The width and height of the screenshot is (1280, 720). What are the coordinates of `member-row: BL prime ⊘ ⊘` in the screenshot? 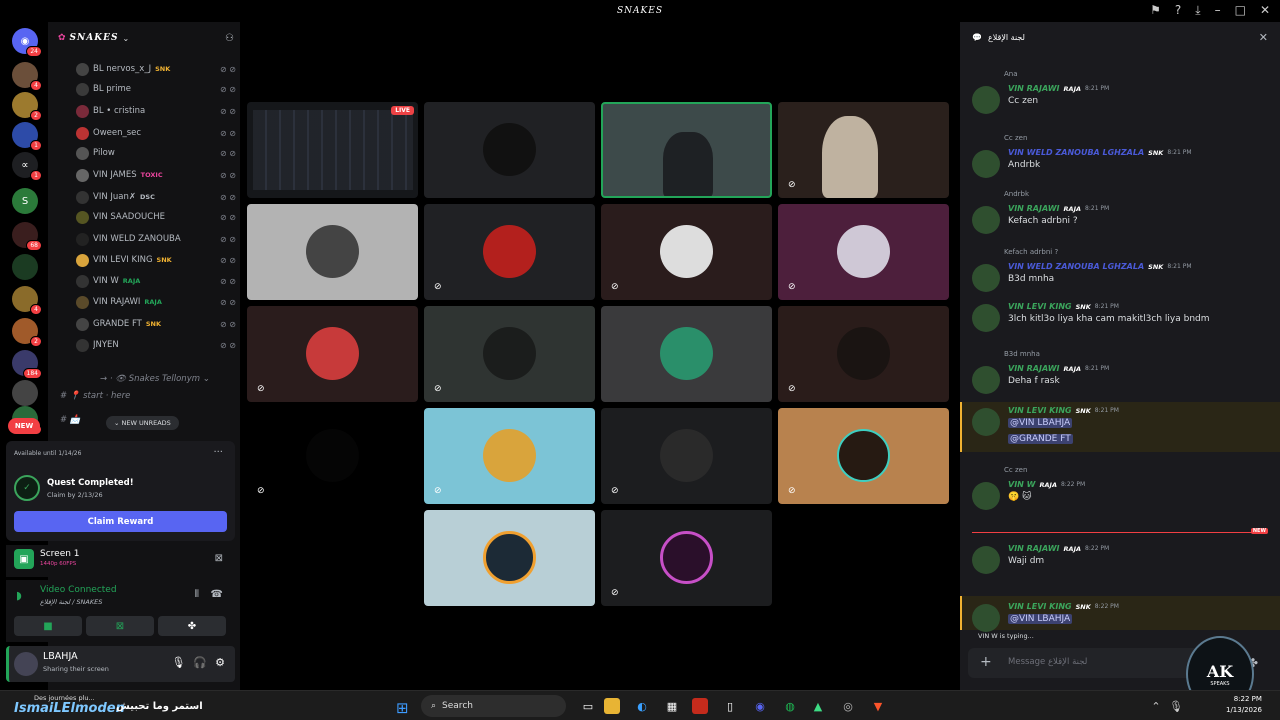 It's located at (156, 89).